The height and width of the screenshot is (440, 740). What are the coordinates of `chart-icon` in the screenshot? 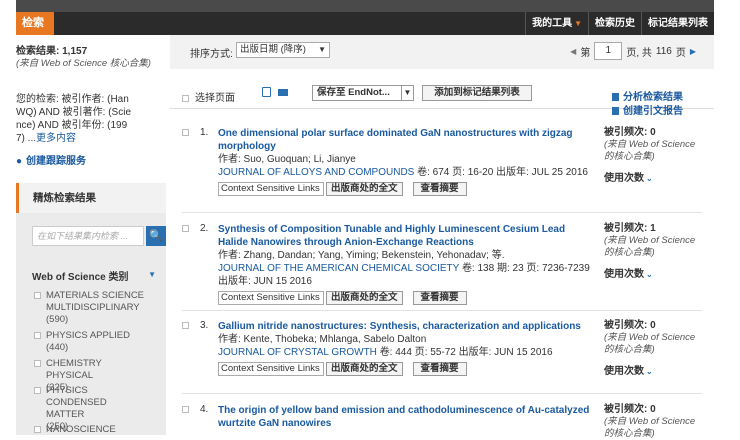 It's located at (615, 97).